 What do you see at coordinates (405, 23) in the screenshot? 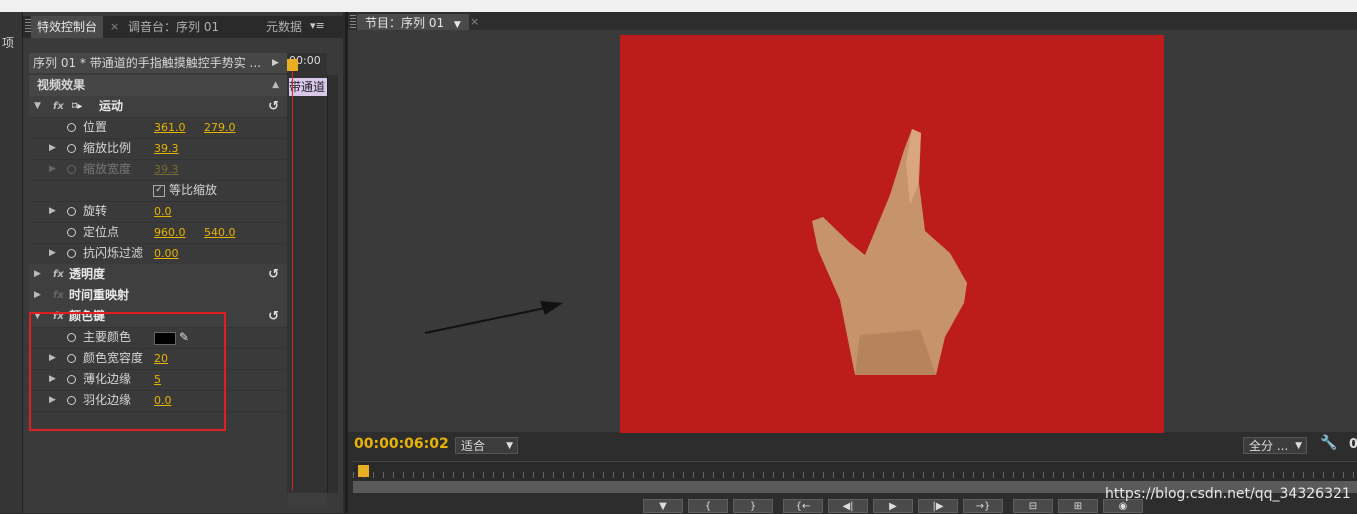
I see `tab-label: 节目：序列 01` at bounding box center [405, 23].